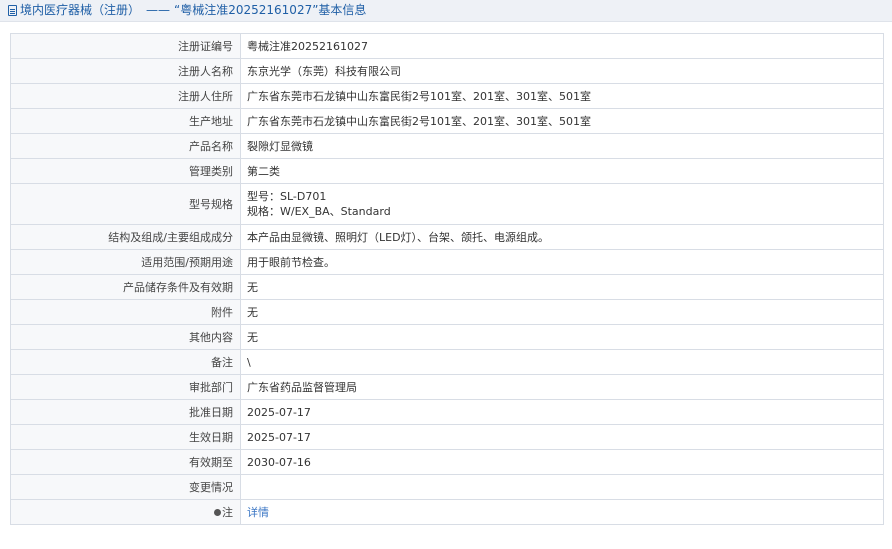  I want to click on table-row: 有效期至 2030-07-16, so click(447, 462).